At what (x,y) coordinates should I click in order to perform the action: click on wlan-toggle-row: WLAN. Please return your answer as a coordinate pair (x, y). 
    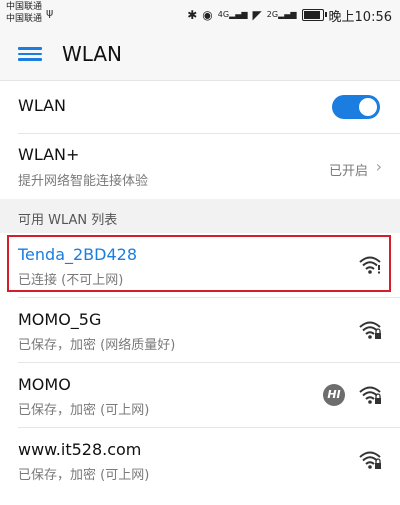
    Looking at the image, I should click on (200, 107).